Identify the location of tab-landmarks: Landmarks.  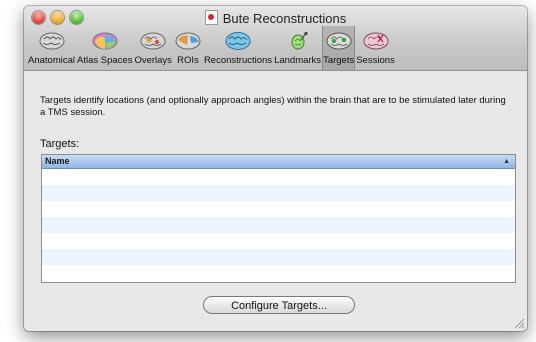
(297, 48).